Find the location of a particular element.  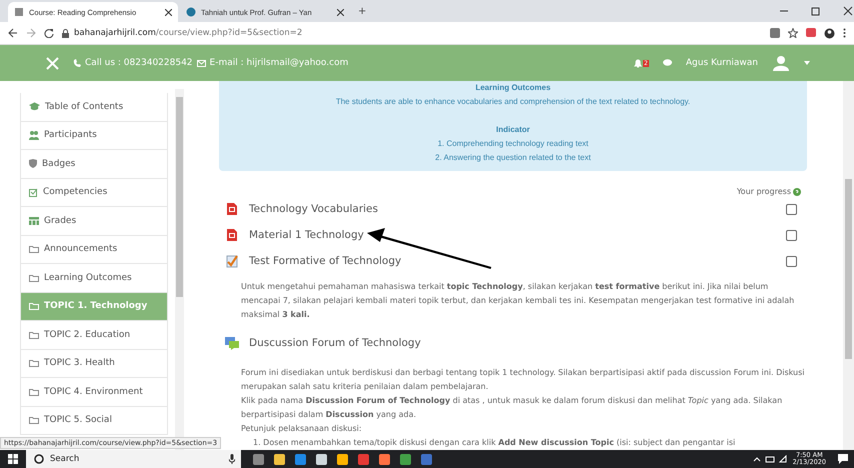

sidebar-item: Table of Contents is located at coordinates (94, 107).